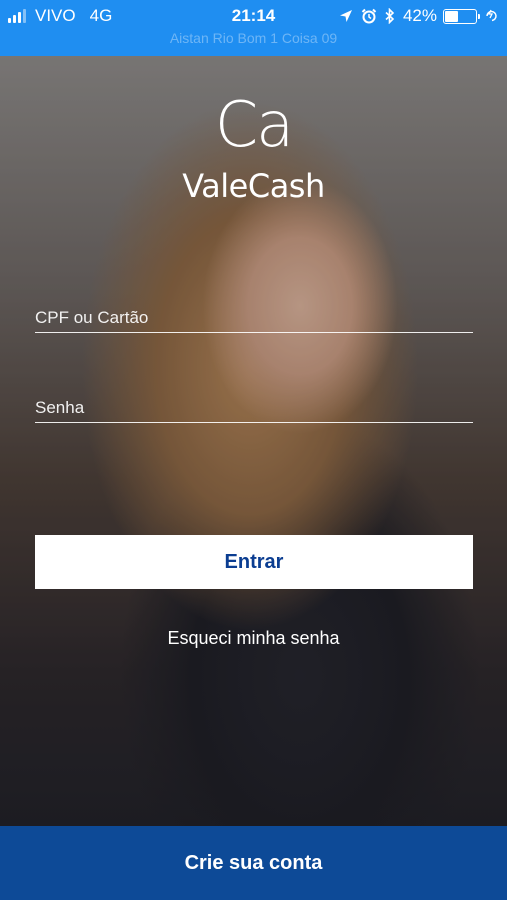  What do you see at coordinates (419, 15) in the screenshot?
I see `battery-percent: 42%` at bounding box center [419, 15].